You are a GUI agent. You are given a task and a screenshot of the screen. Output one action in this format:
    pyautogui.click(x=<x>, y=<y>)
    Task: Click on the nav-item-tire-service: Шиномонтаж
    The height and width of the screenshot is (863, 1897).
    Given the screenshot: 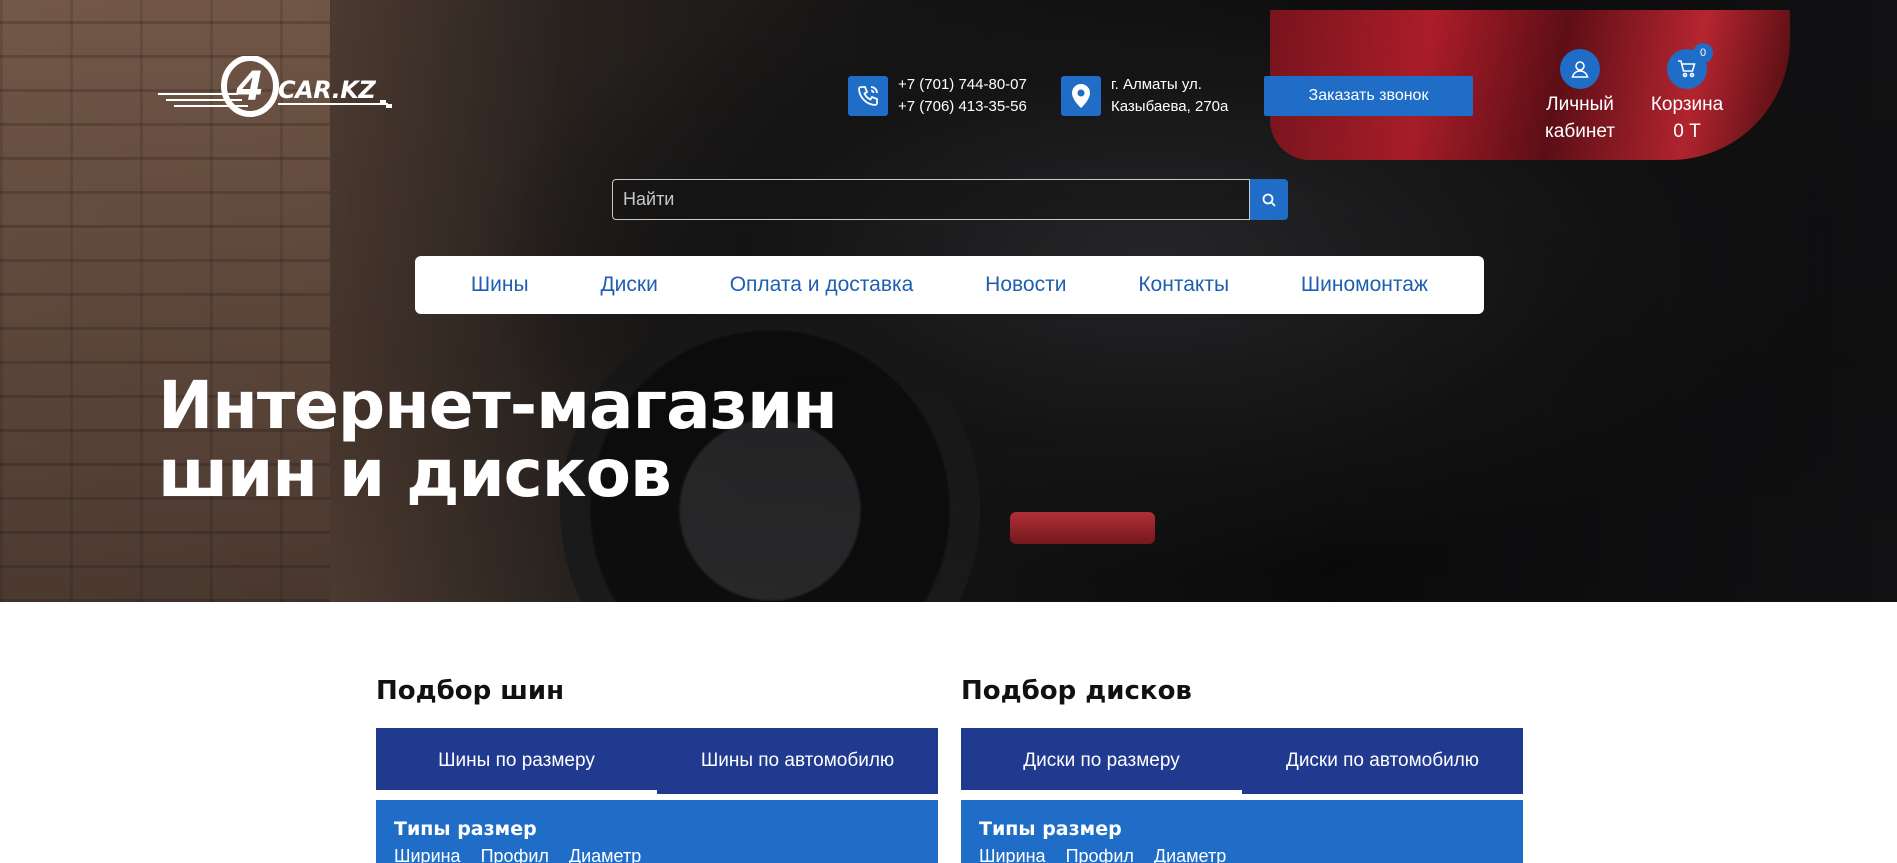 What is the action you would take?
    pyautogui.click(x=1364, y=285)
    